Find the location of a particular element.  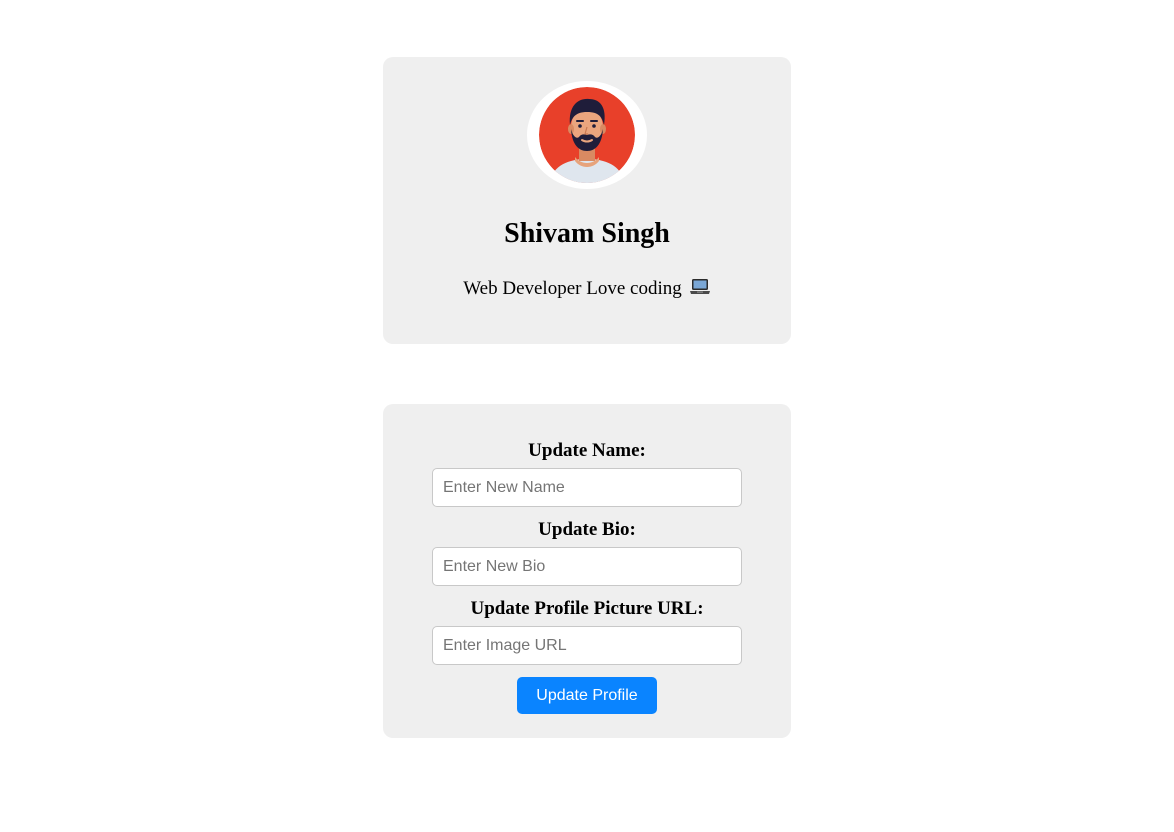

profile-name: Shivam Singh is located at coordinates (587, 233).